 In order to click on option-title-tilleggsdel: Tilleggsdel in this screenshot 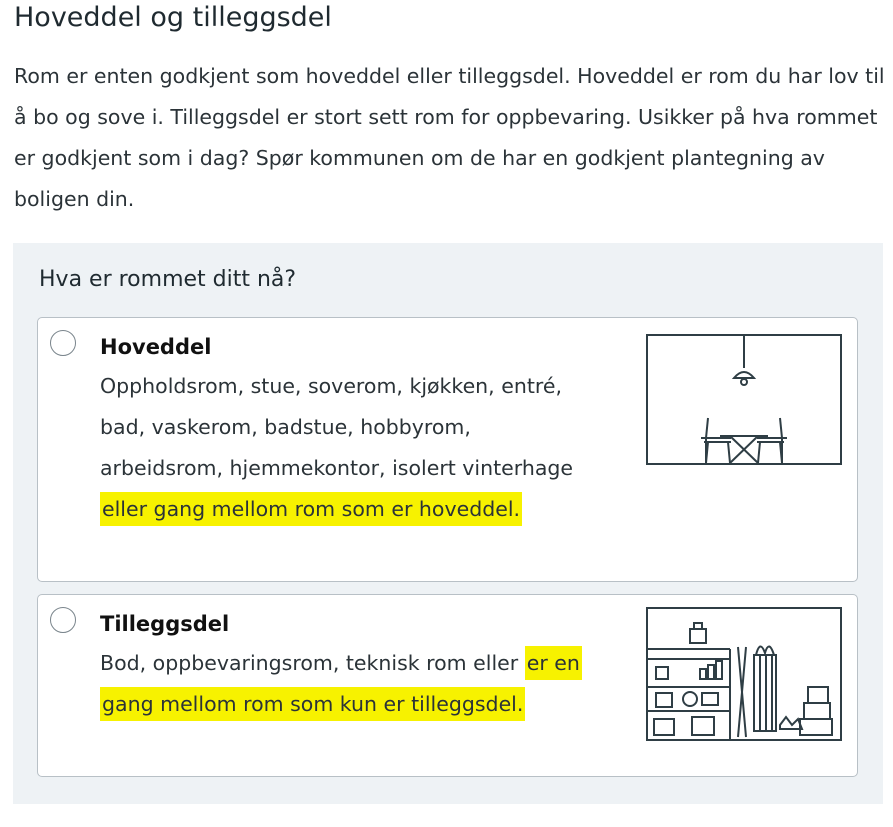, I will do `click(165, 624)`.